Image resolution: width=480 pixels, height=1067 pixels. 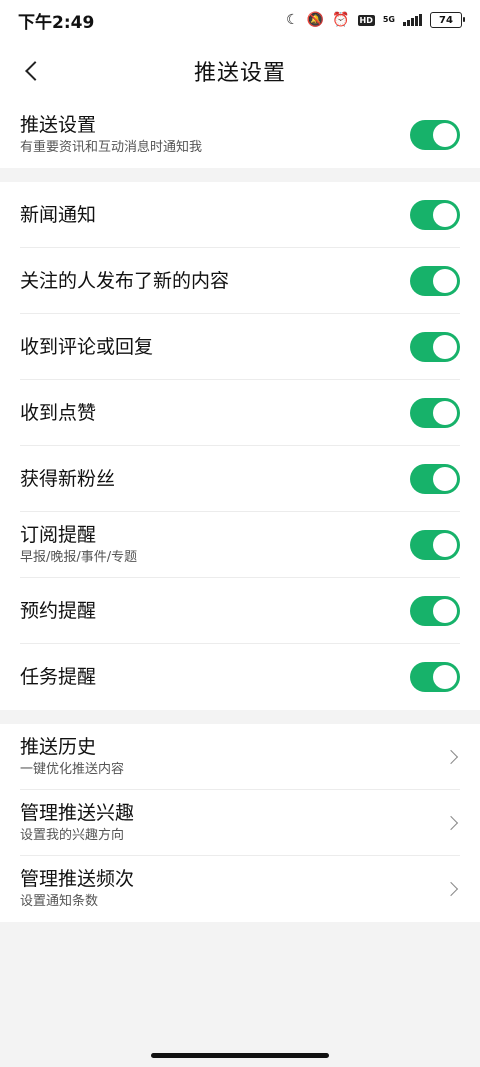 What do you see at coordinates (58, 611) in the screenshot?
I see `notif-label: 预约提醒` at bounding box center [58, 611].